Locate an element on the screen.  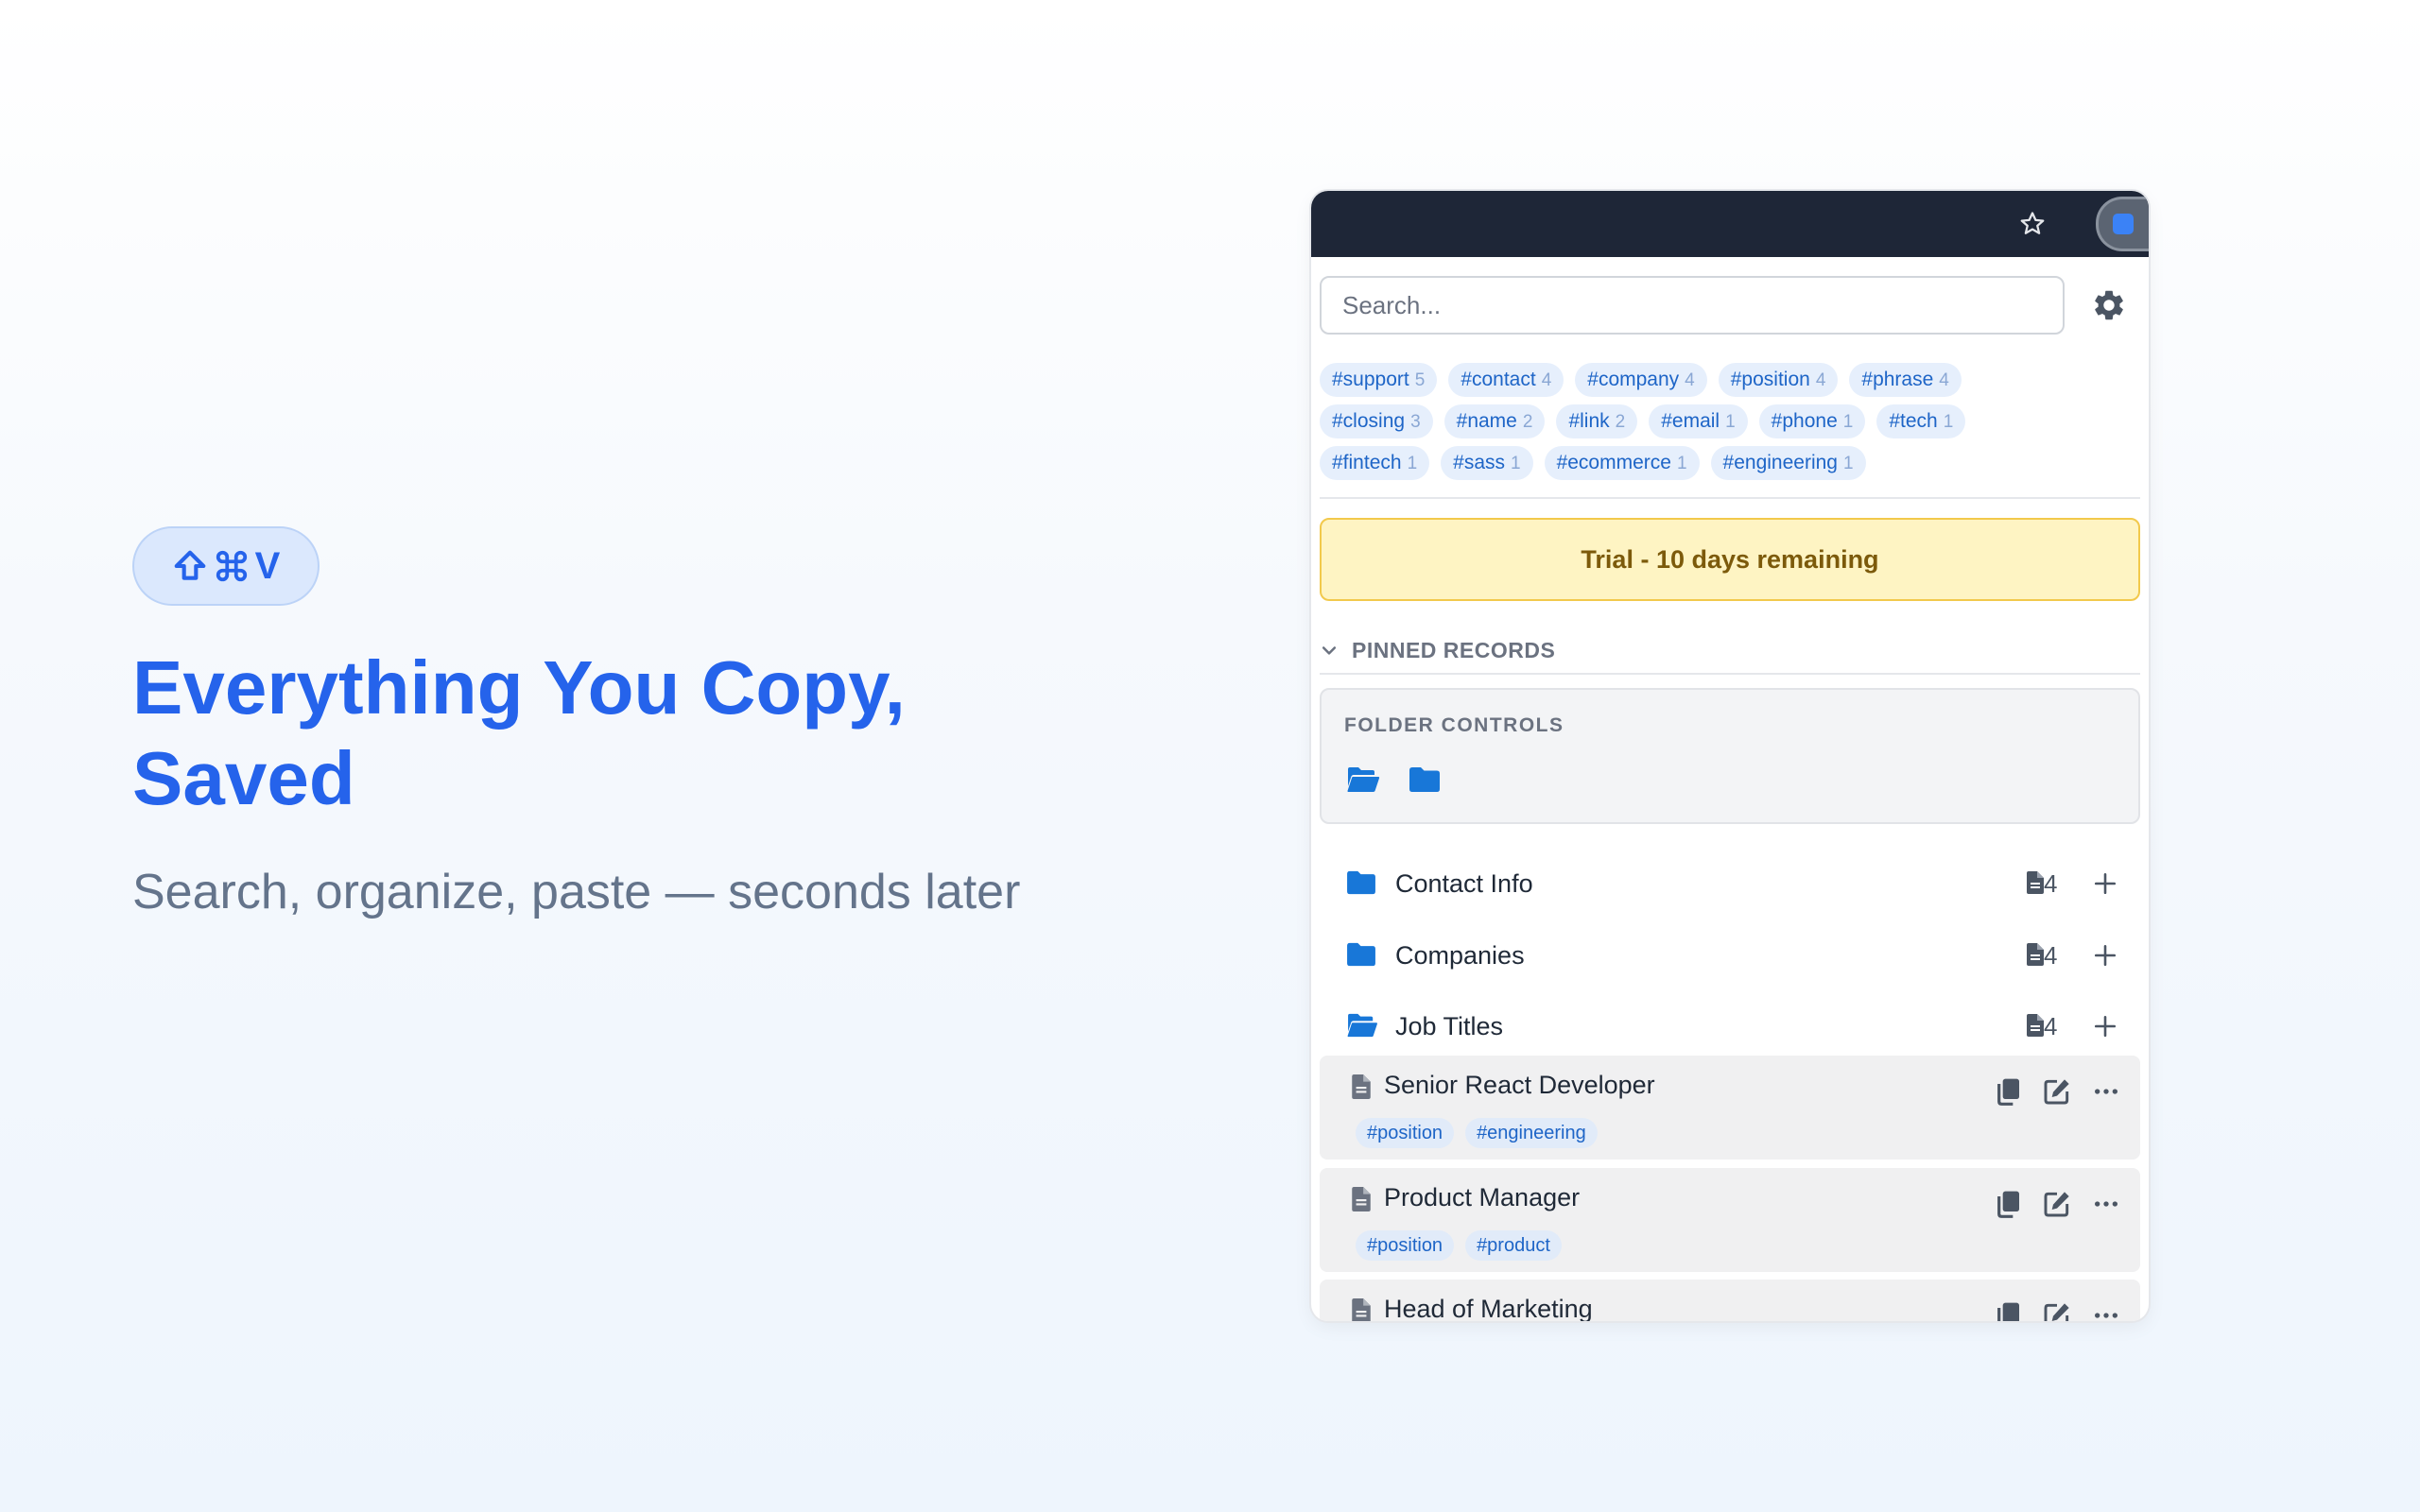
folder-name: Contact Info is located at coordinates (1464, 883).